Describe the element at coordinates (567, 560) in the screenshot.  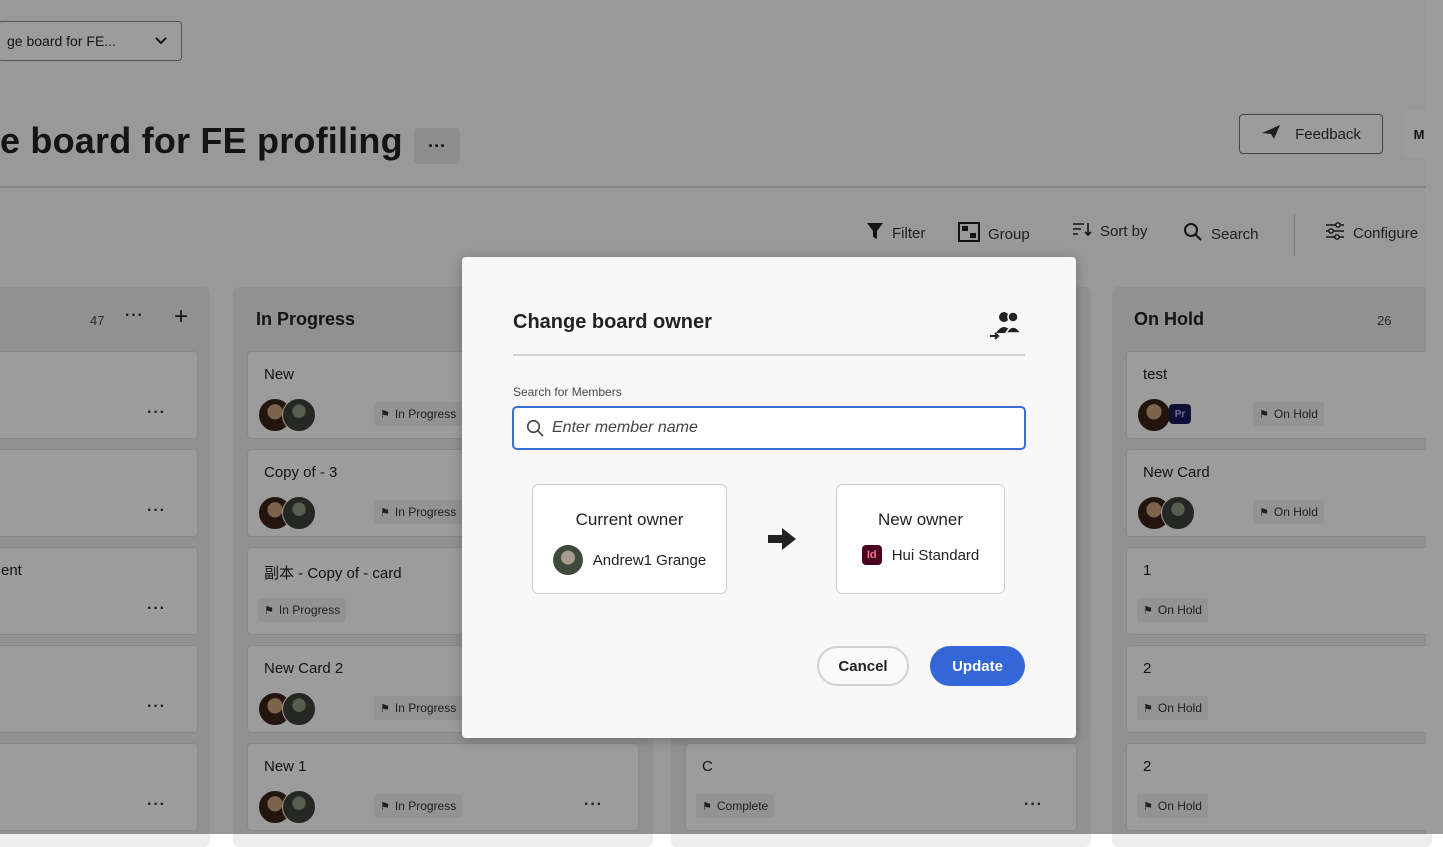
I see `avatar` at that location.